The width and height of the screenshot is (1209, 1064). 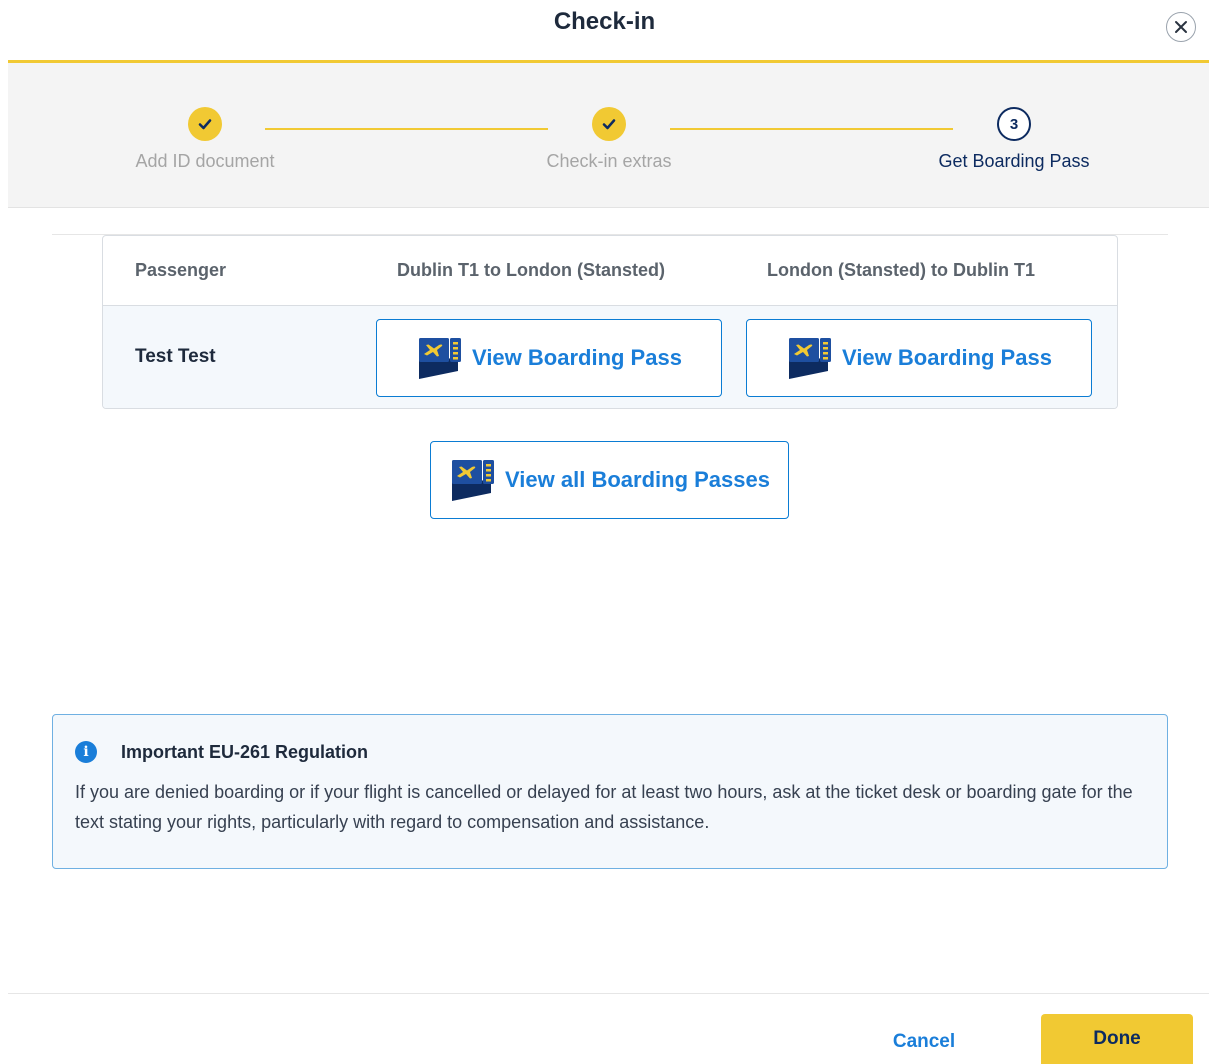 What do you see at coordinates (637, 479) in the screenshot?
I see `button-label: View all Boarding Passes` at bounding box center [637, 479].